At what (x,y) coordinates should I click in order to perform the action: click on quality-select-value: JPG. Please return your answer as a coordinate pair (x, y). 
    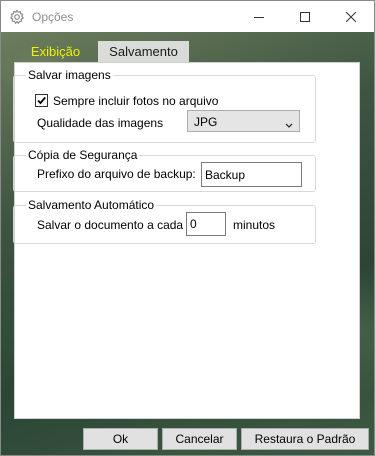
    Looking at the image, I should click on (206, 122).